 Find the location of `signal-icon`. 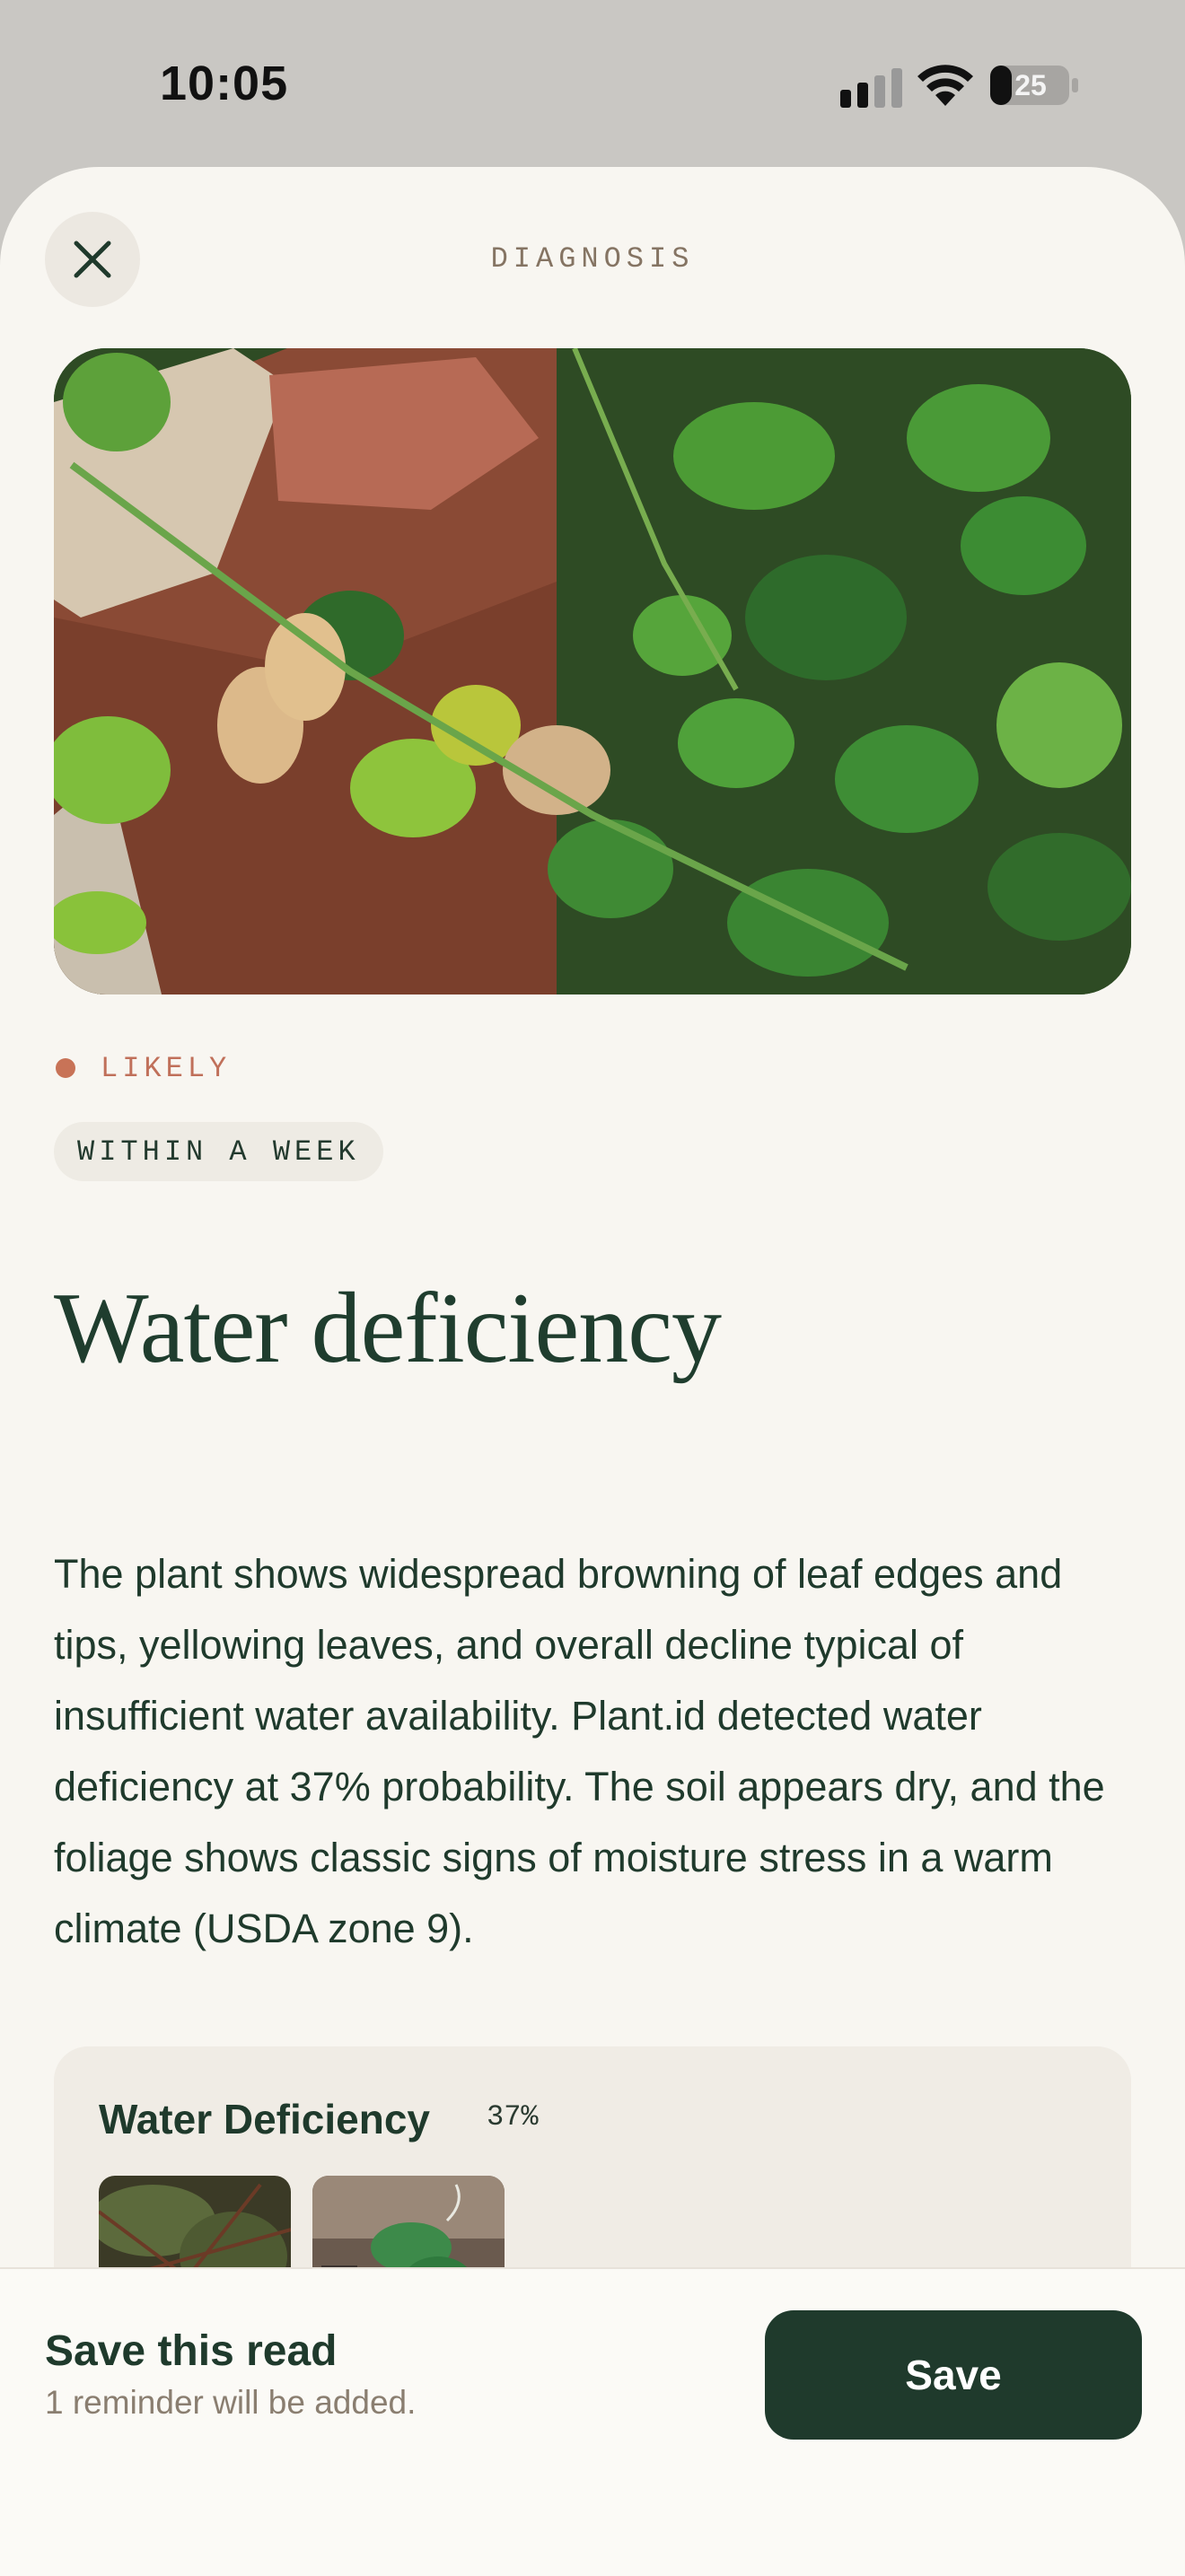

signal-icon is located at coordinates (871, 88).